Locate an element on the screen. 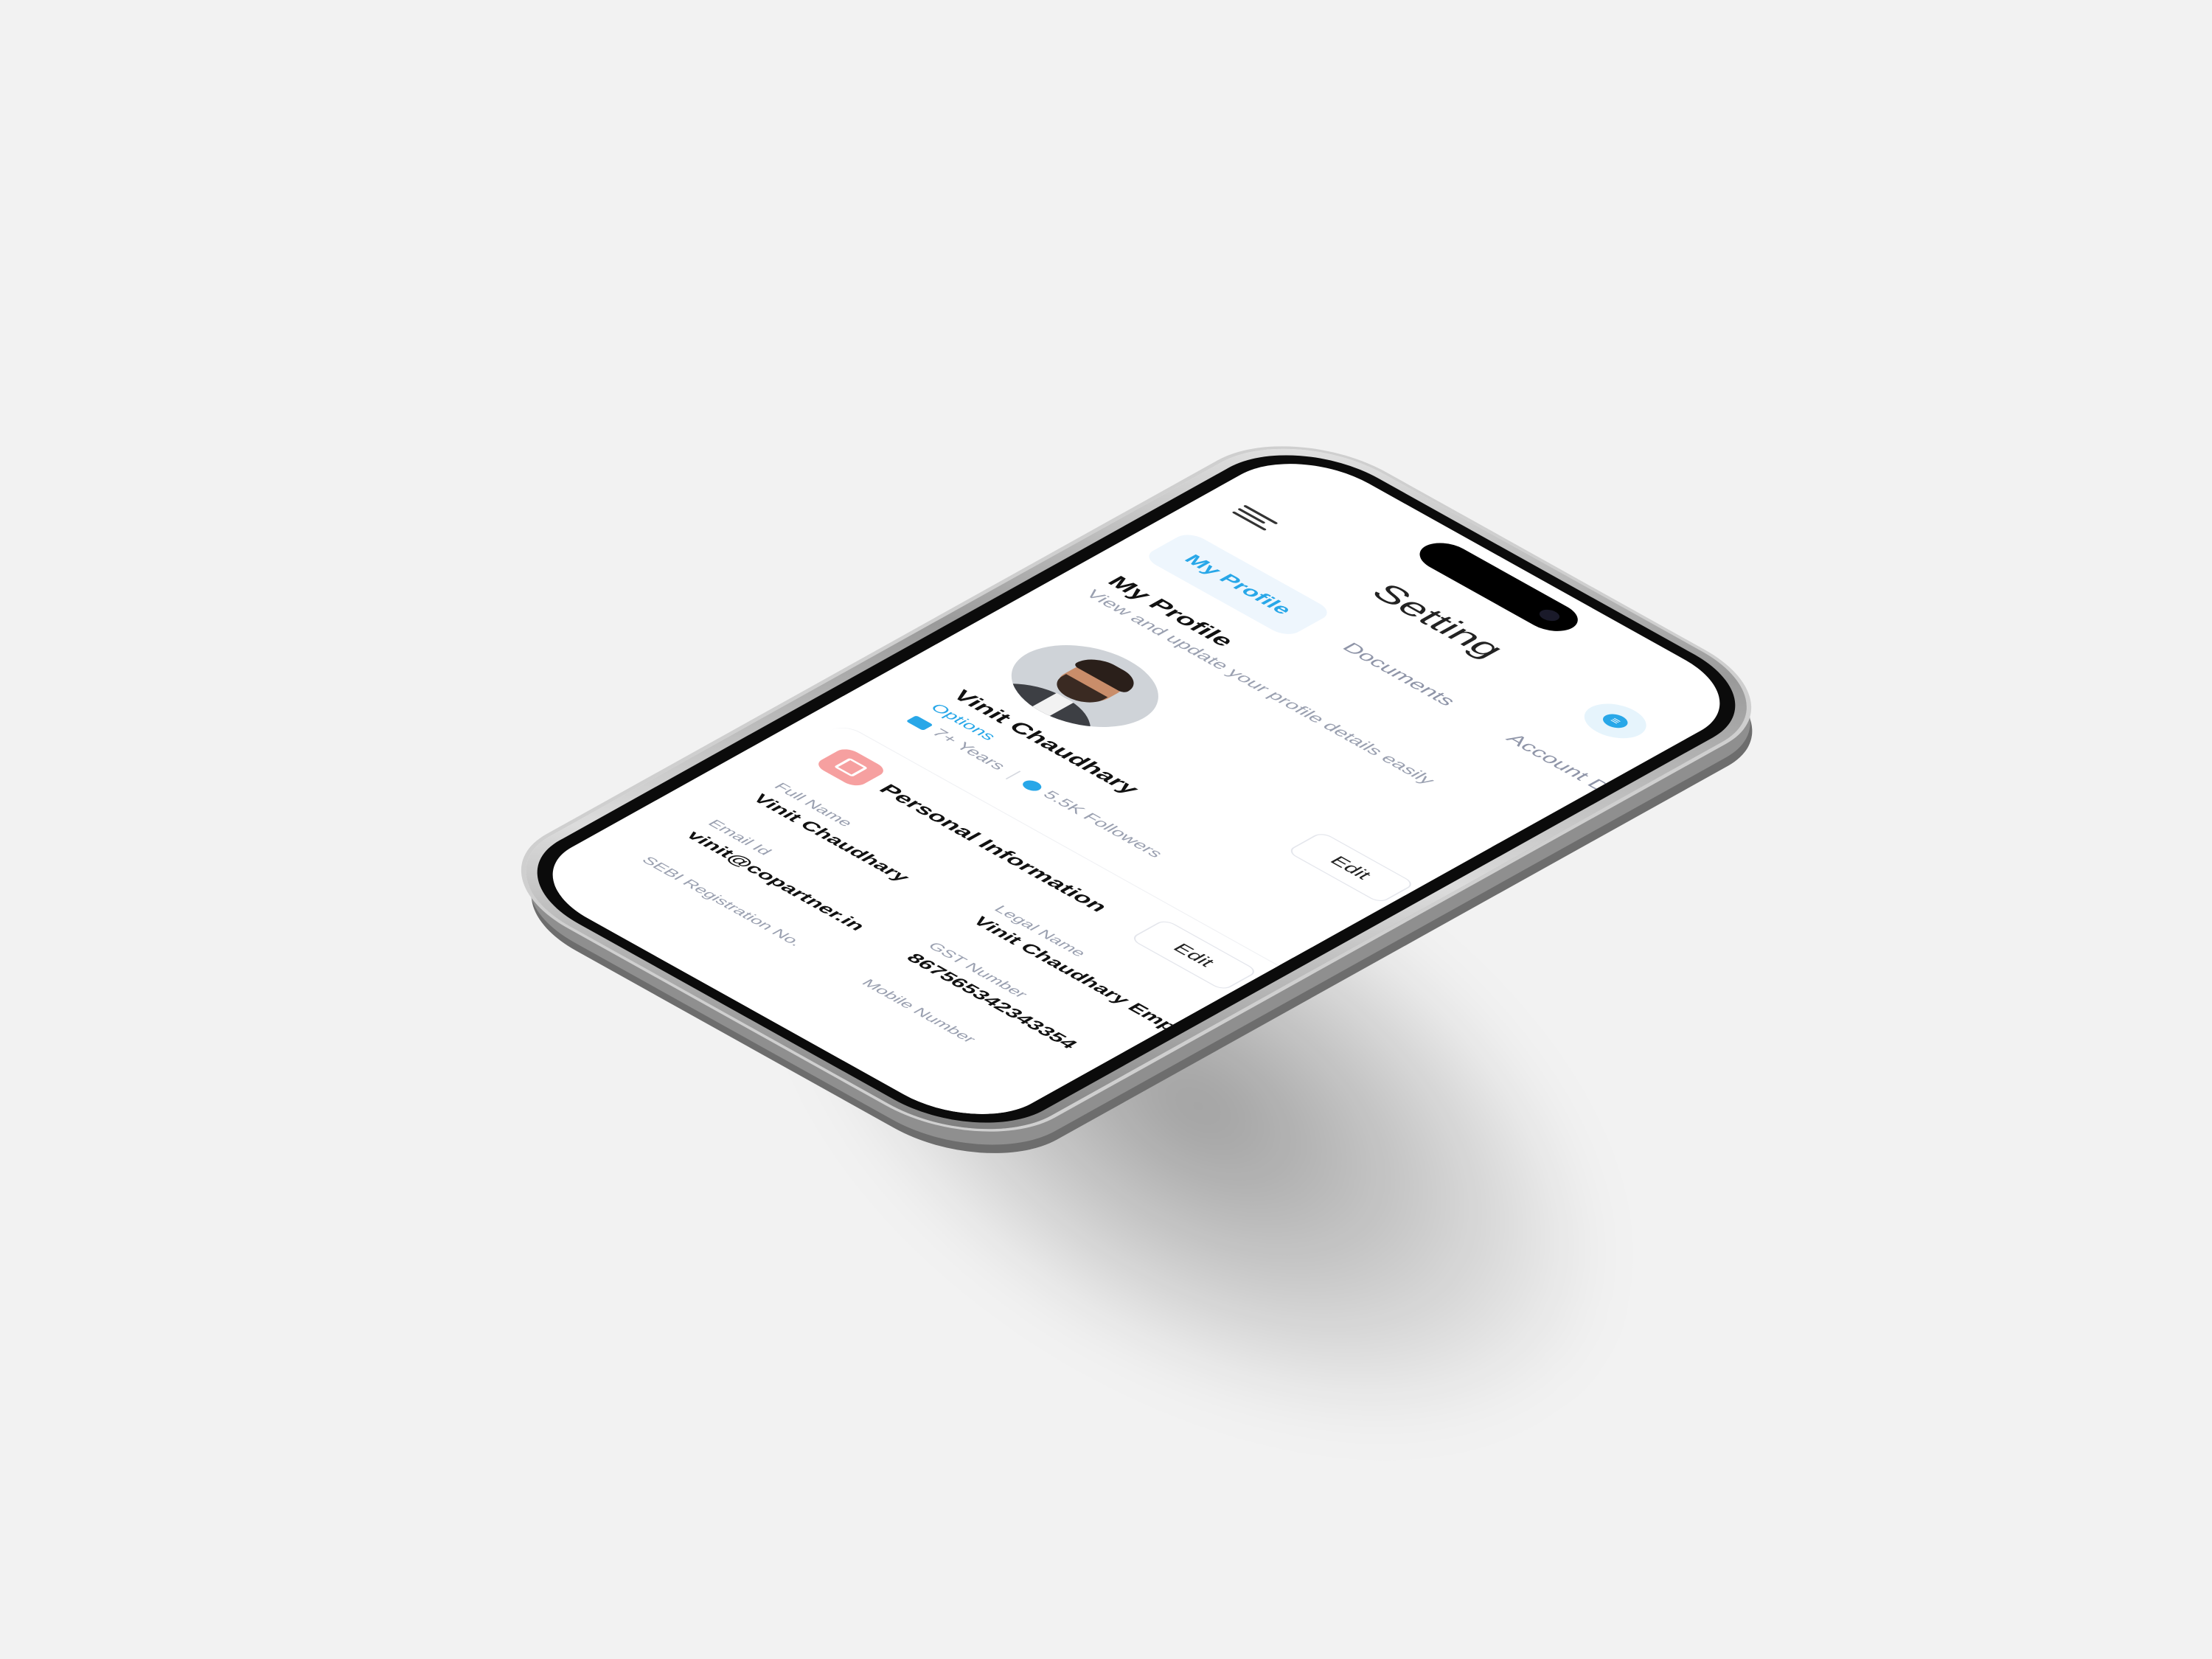  id-card-icon is located at coordinates (851, 767).